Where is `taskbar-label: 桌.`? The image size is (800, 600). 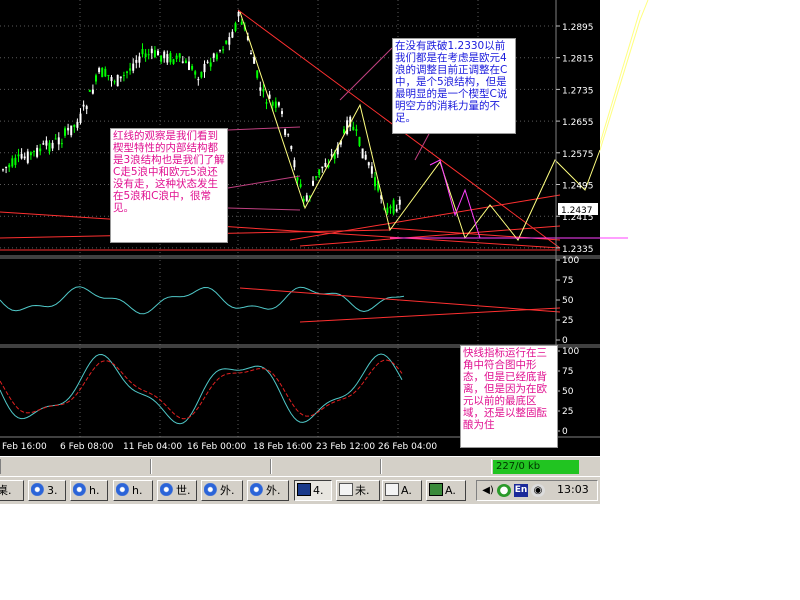 taskbar-label: 桌. is located at coordinates (6, 490).